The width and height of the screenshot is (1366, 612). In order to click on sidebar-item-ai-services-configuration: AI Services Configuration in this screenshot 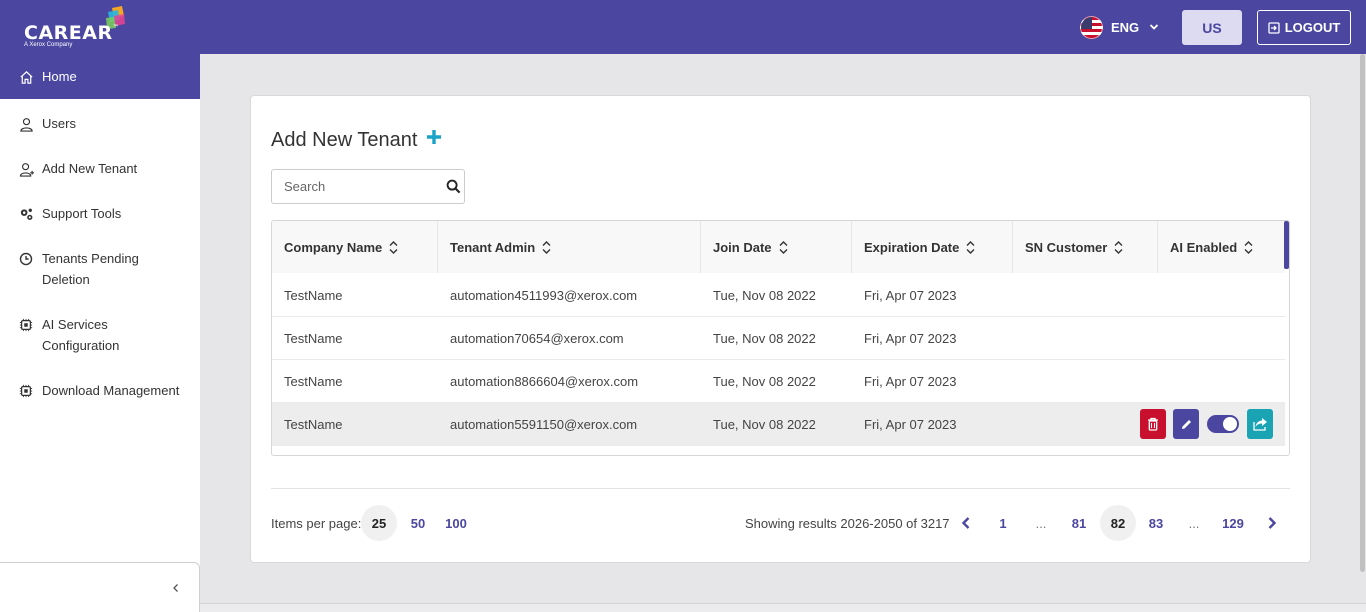, I will do `click(100, 336)`.